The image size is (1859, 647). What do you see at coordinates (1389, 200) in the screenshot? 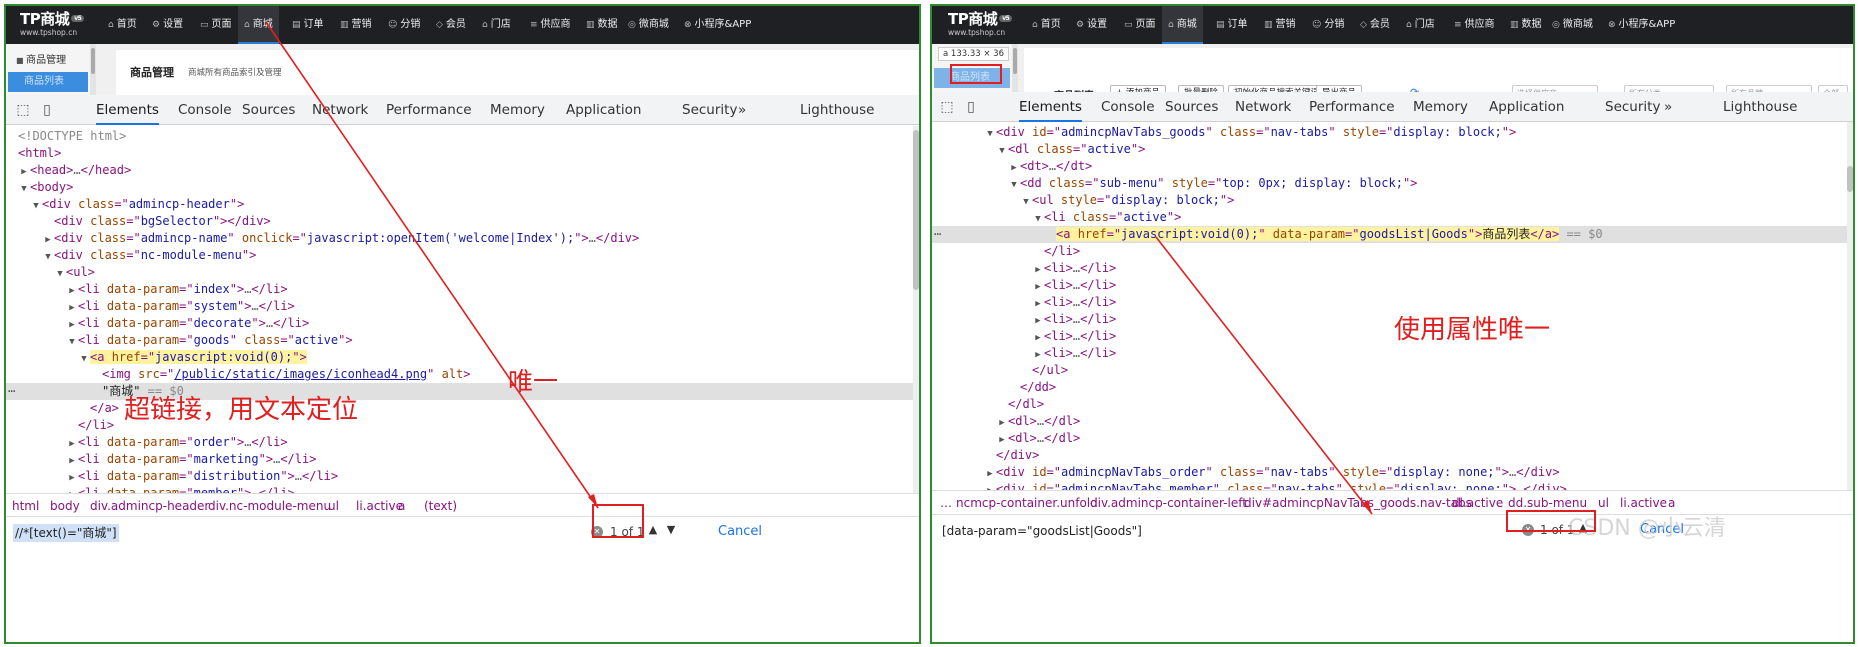
I see `dom-node-line: ▼ <ul style="display: block;">` at bounding box center [1389, 200].